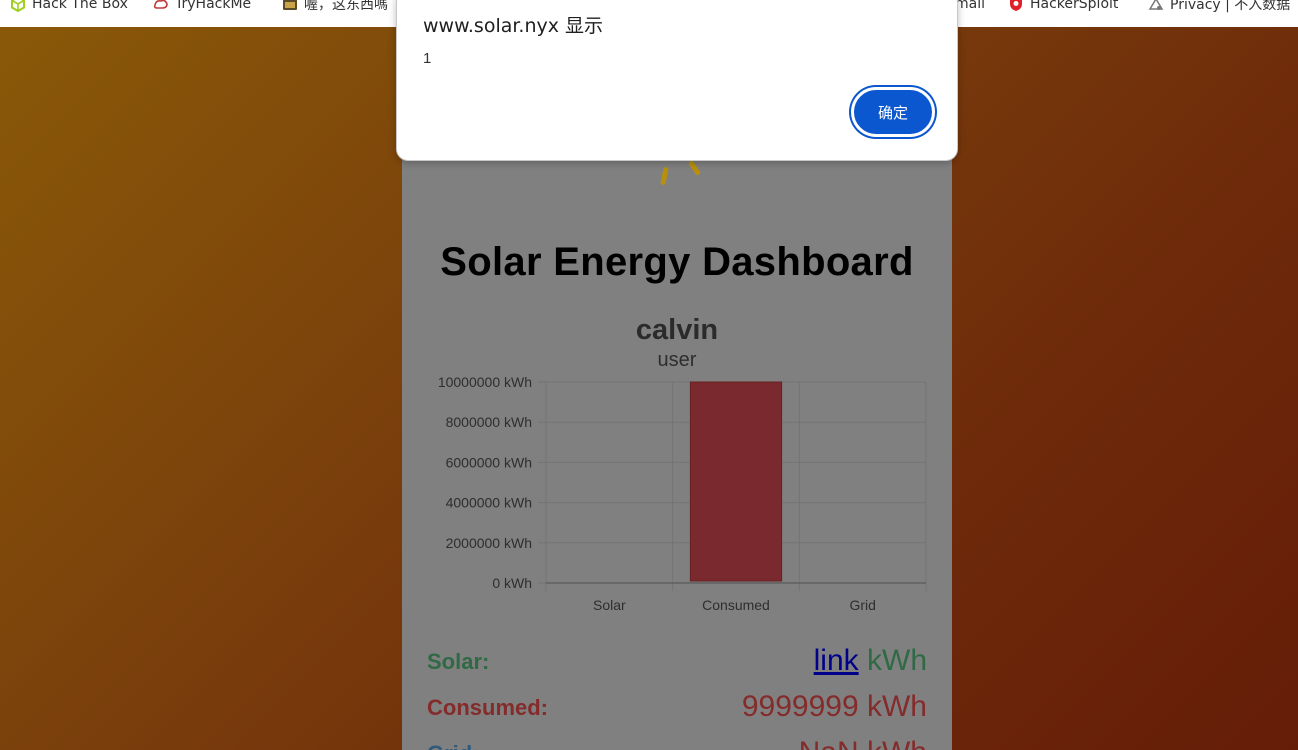 The image size is (1298, 750). I want to click on x-tick-label: Consumed, so click(736, 605).